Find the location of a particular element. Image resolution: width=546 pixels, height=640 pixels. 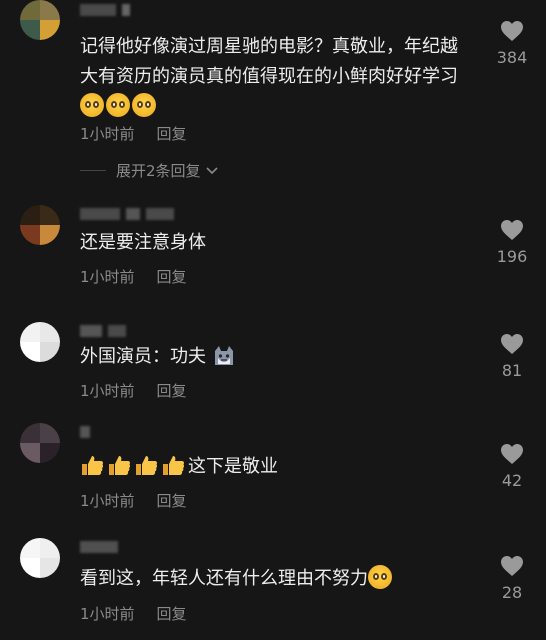

comment-text: 外国演员：功夫 is located at coordinates (270, 357).